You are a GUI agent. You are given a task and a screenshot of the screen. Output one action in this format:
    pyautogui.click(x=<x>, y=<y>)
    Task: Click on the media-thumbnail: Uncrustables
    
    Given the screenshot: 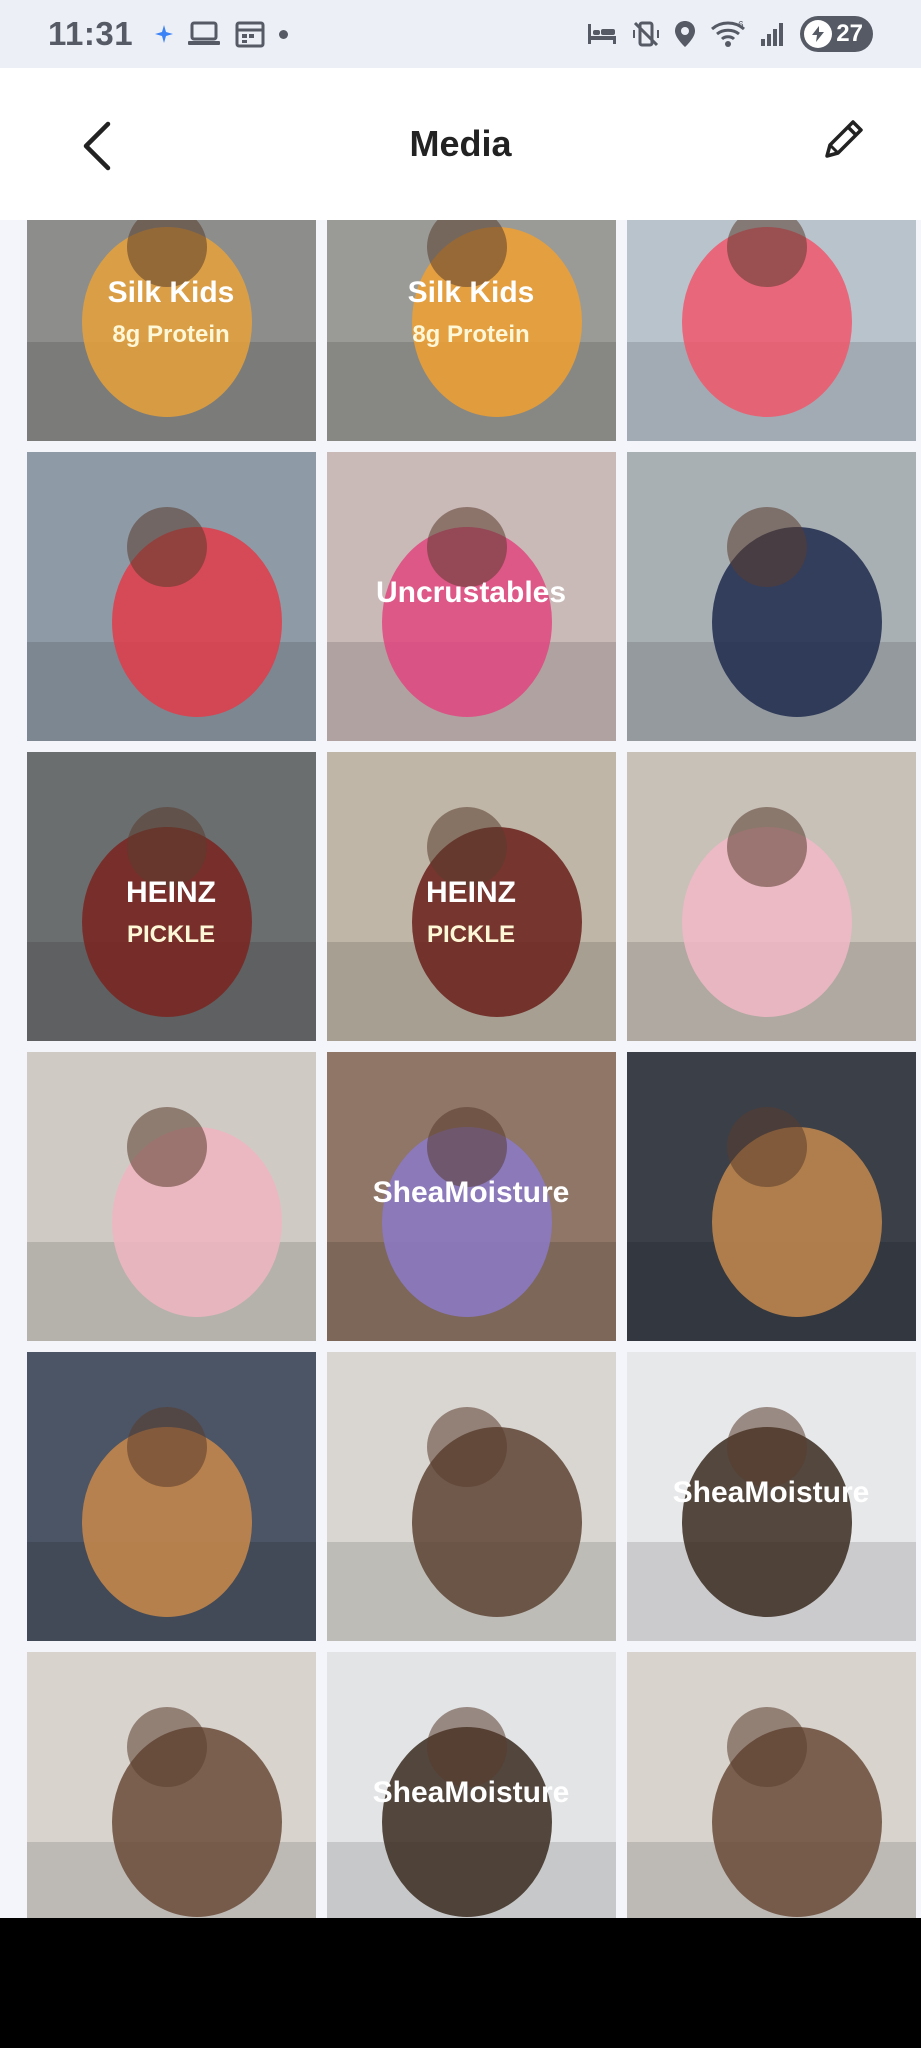 What is the action you would take?
    pyautogui.click(x=471, y=596)
    